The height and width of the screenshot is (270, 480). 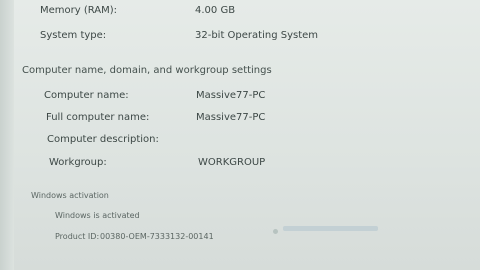 I want to click on activation-status: Windows is activated, so click(x=97, y=215).